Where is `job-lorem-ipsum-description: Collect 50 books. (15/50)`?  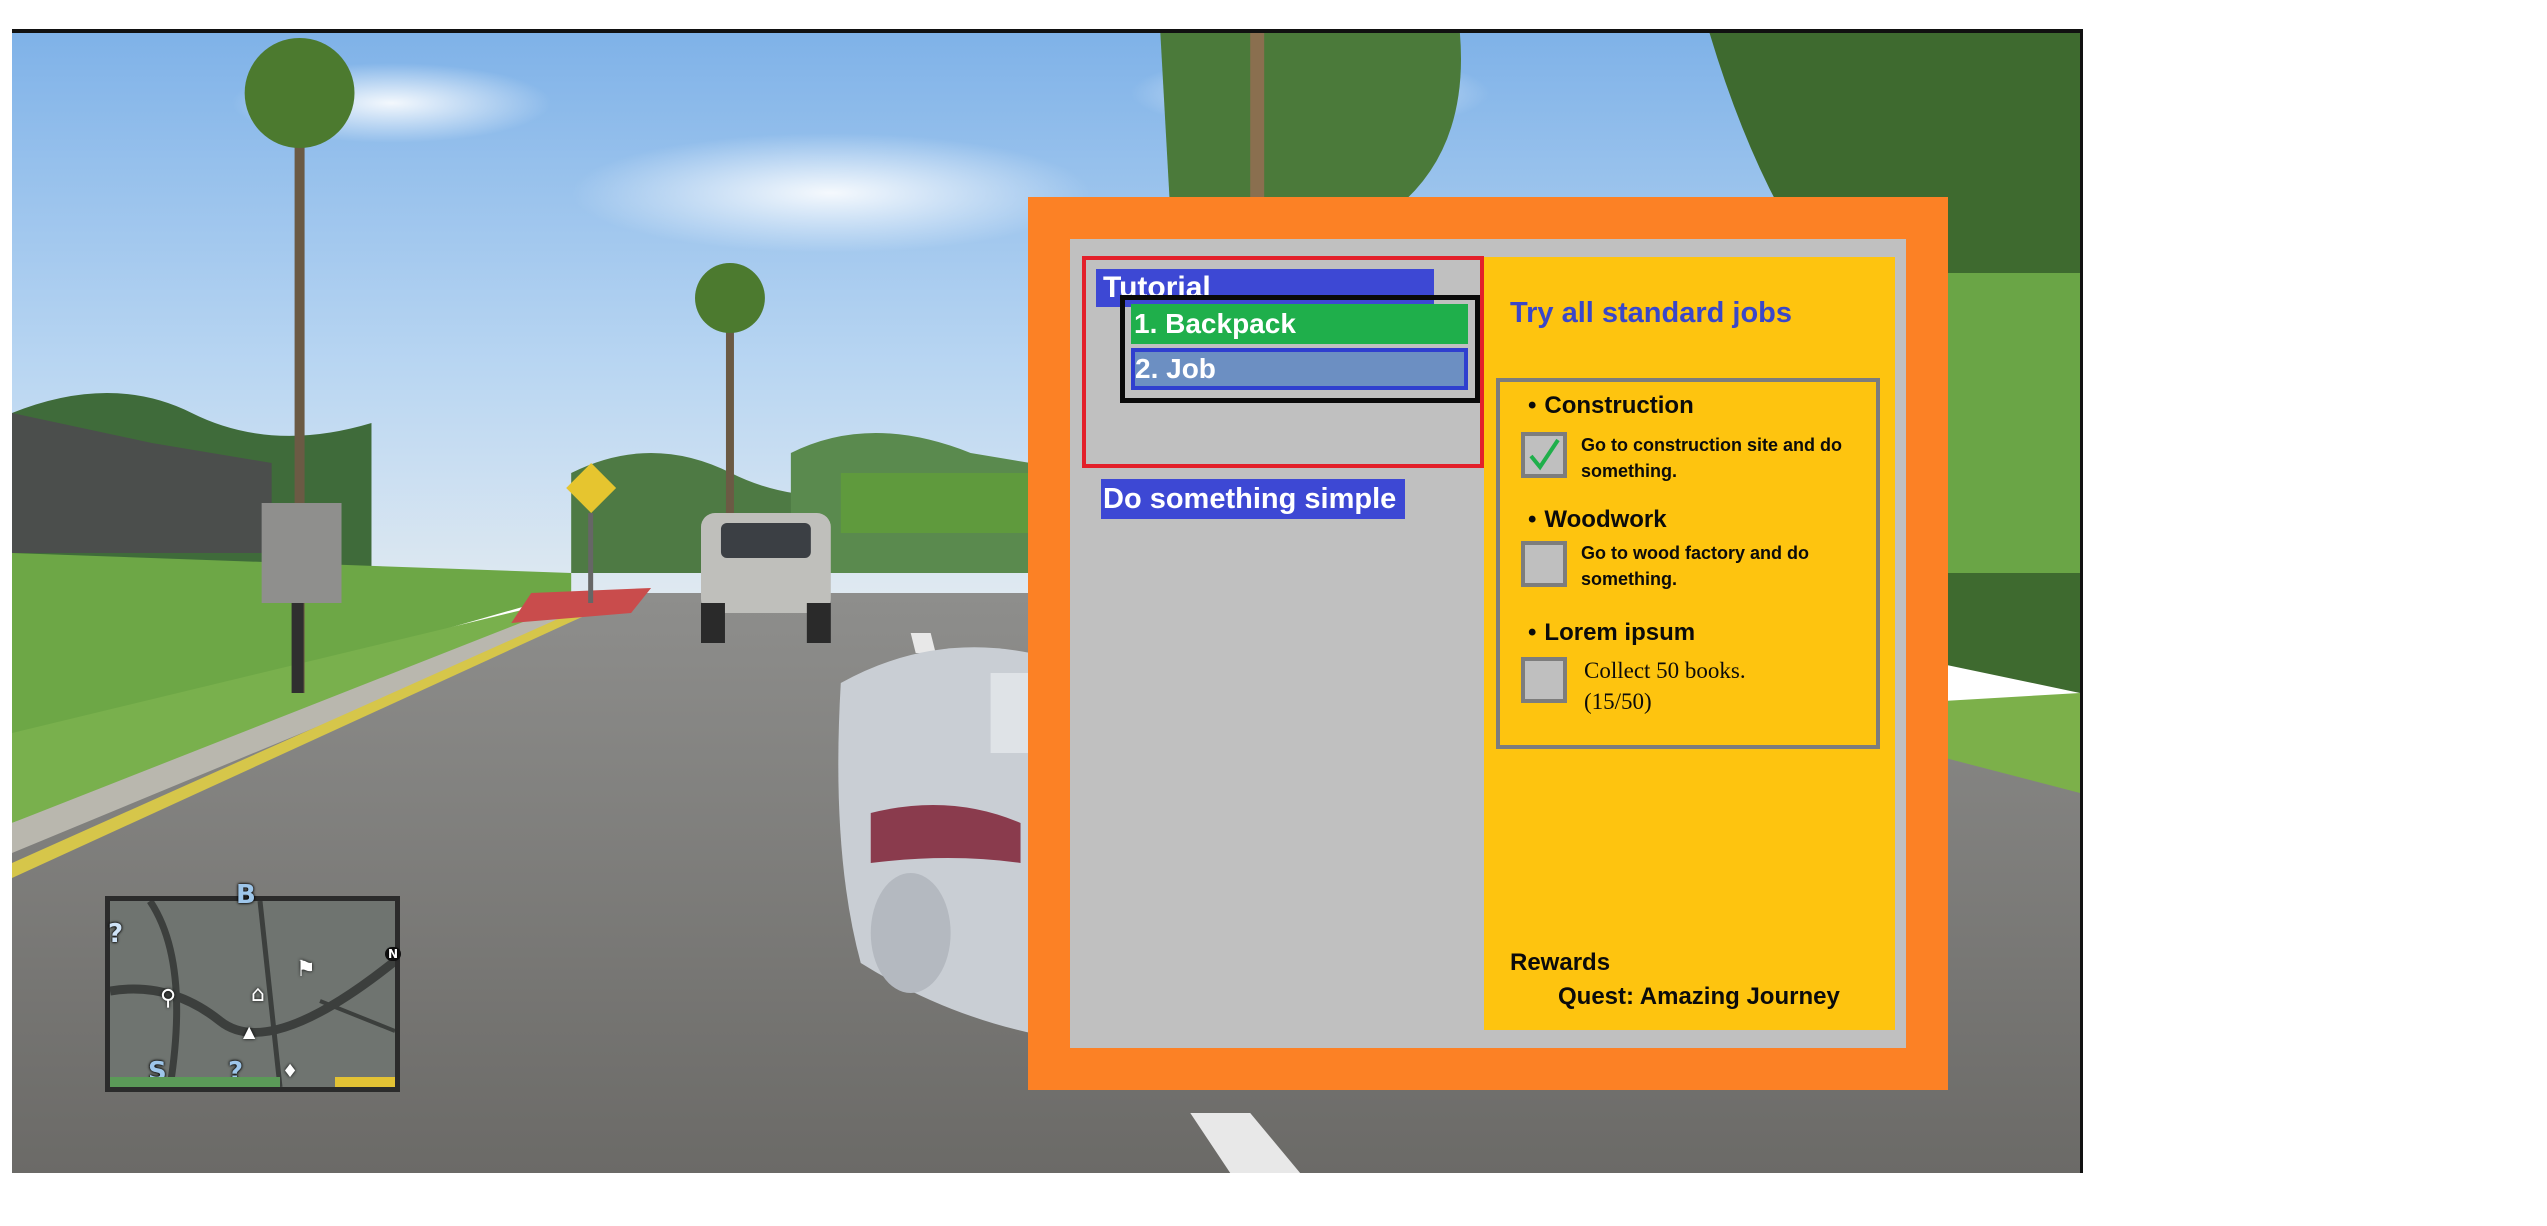
job-lorem-ipsum-description: Collect 50 books. (15/50) is located at coordinates (1729, 686).